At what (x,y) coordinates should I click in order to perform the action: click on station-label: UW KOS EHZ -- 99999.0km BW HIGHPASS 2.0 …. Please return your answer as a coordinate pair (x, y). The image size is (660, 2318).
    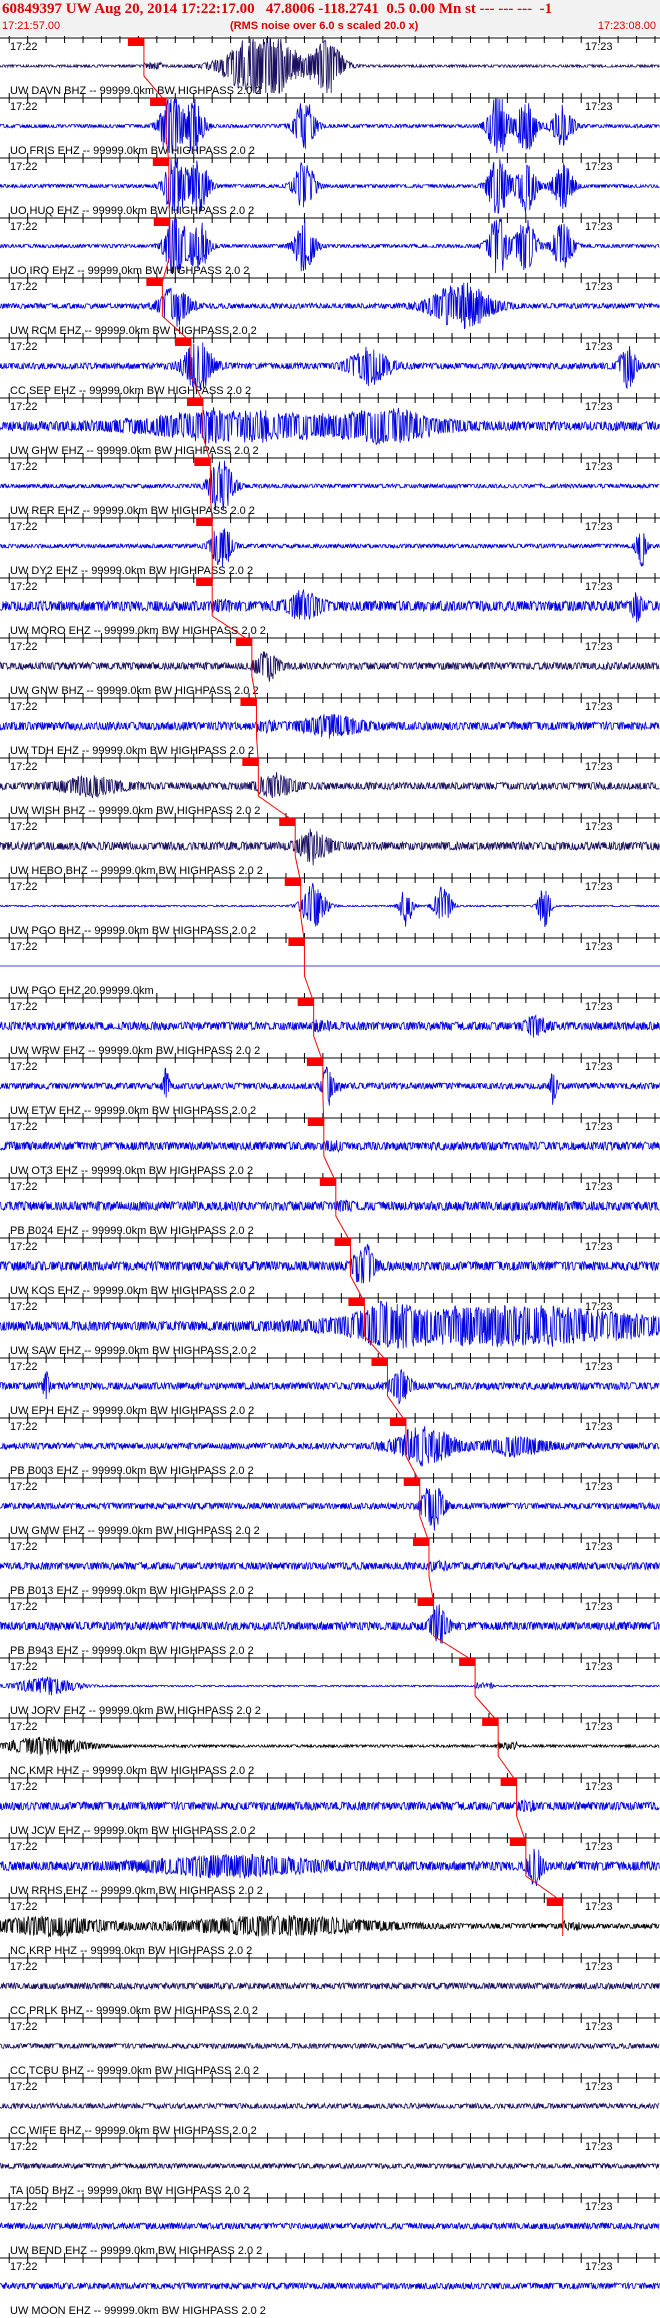
    Looking at the image, I should click on (132, 1291).